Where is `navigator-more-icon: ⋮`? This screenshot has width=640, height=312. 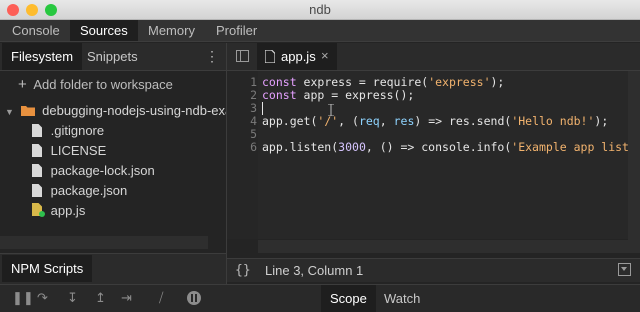 navigator-more-icon: ⋮ is located at coordinates (212, 56).